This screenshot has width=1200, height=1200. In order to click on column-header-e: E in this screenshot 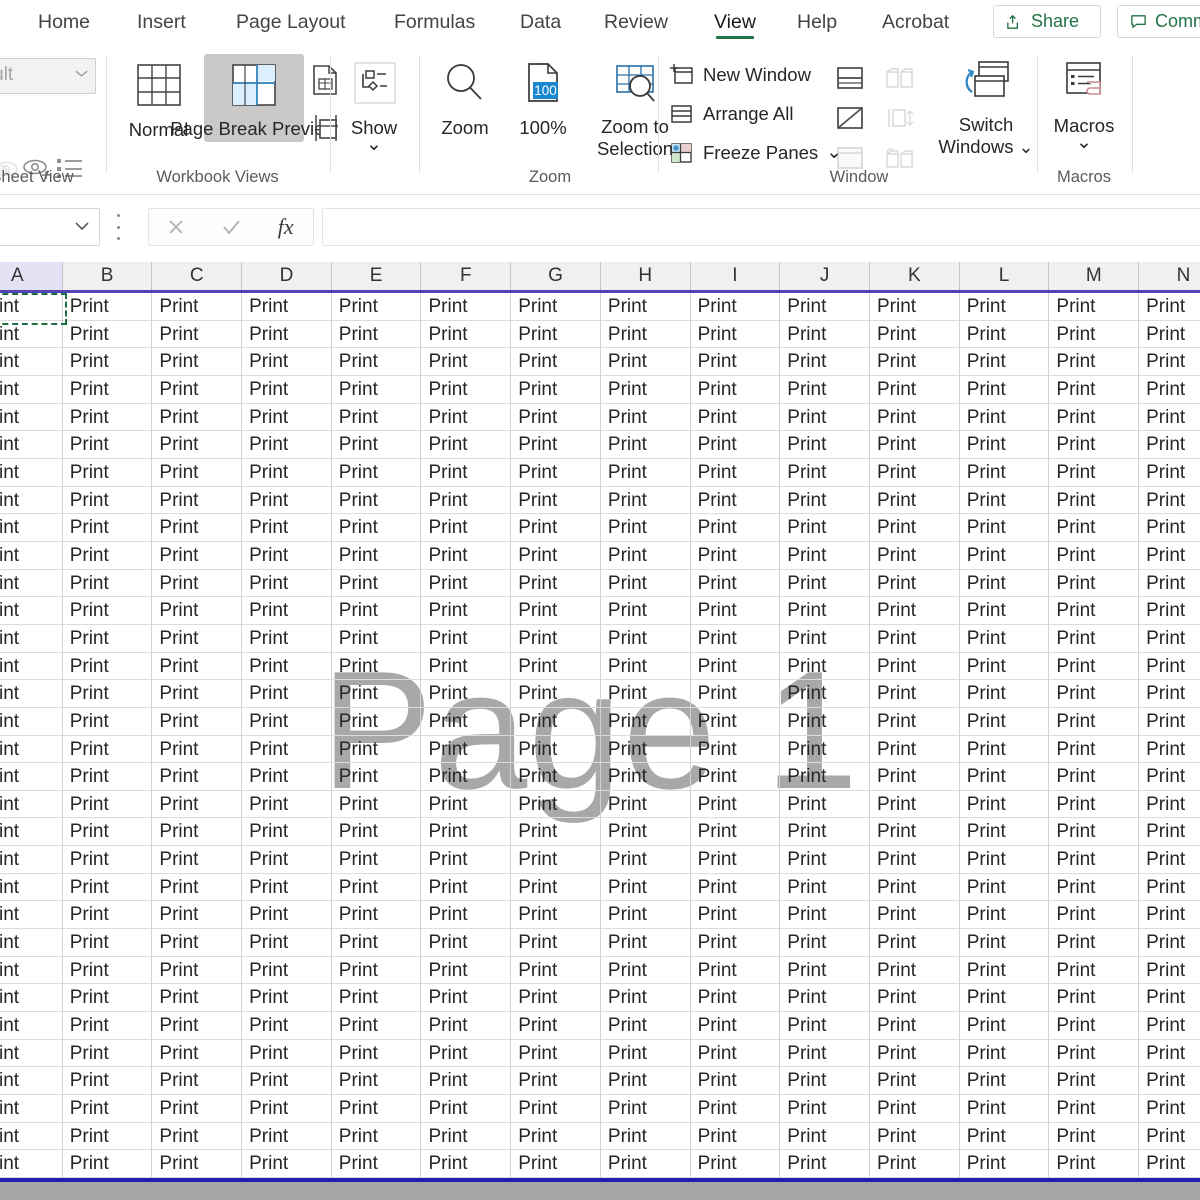, I will do `click(377, 276)`.